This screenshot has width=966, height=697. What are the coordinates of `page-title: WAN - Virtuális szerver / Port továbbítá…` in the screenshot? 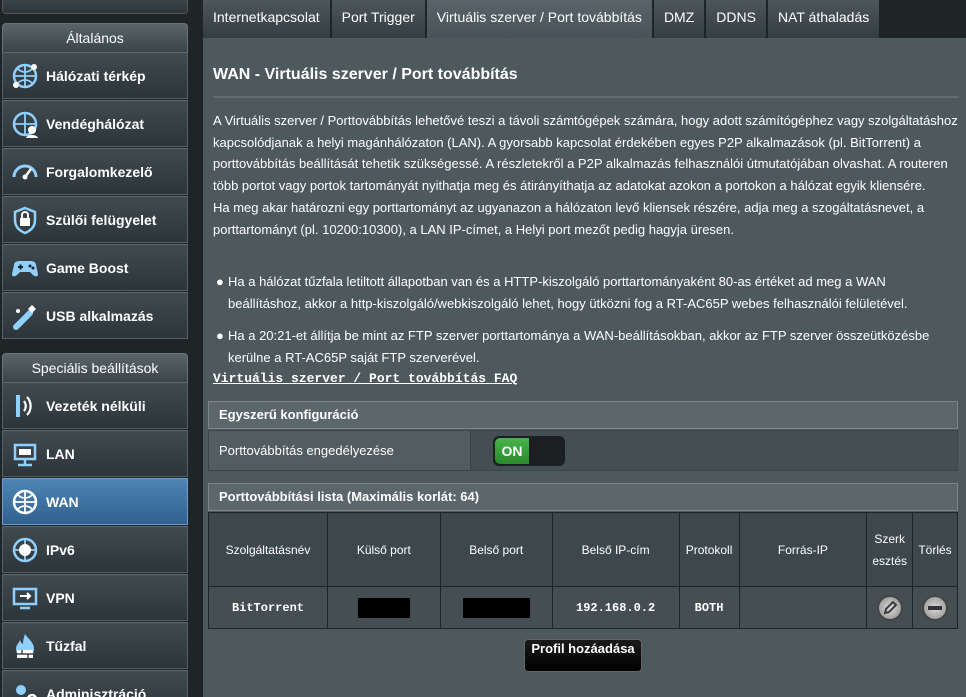 It's located at (365, 74).